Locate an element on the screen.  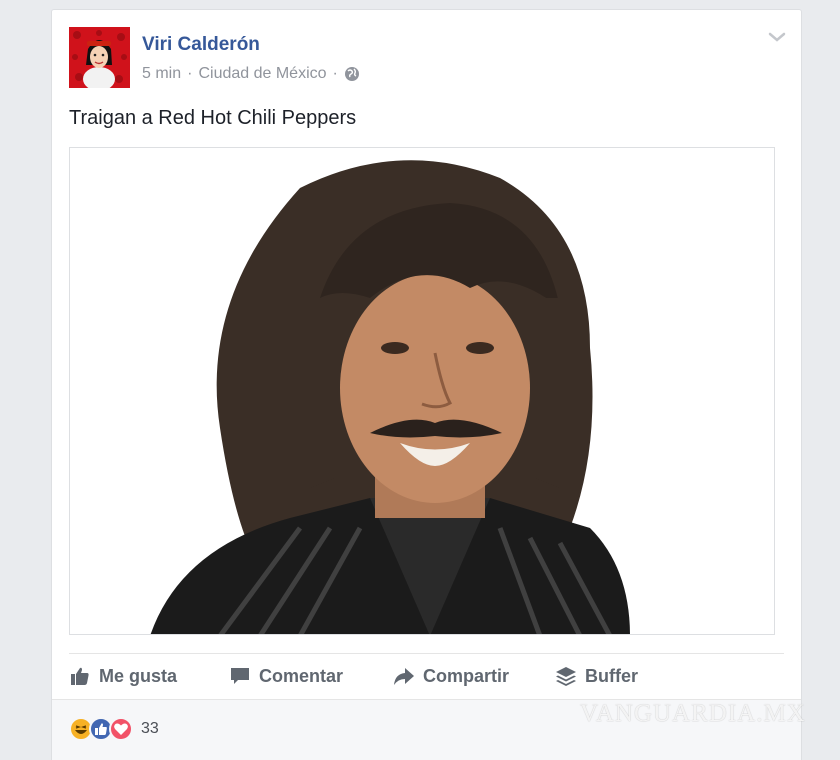
like-button: Me gusta is located at coordinates (149, 676).